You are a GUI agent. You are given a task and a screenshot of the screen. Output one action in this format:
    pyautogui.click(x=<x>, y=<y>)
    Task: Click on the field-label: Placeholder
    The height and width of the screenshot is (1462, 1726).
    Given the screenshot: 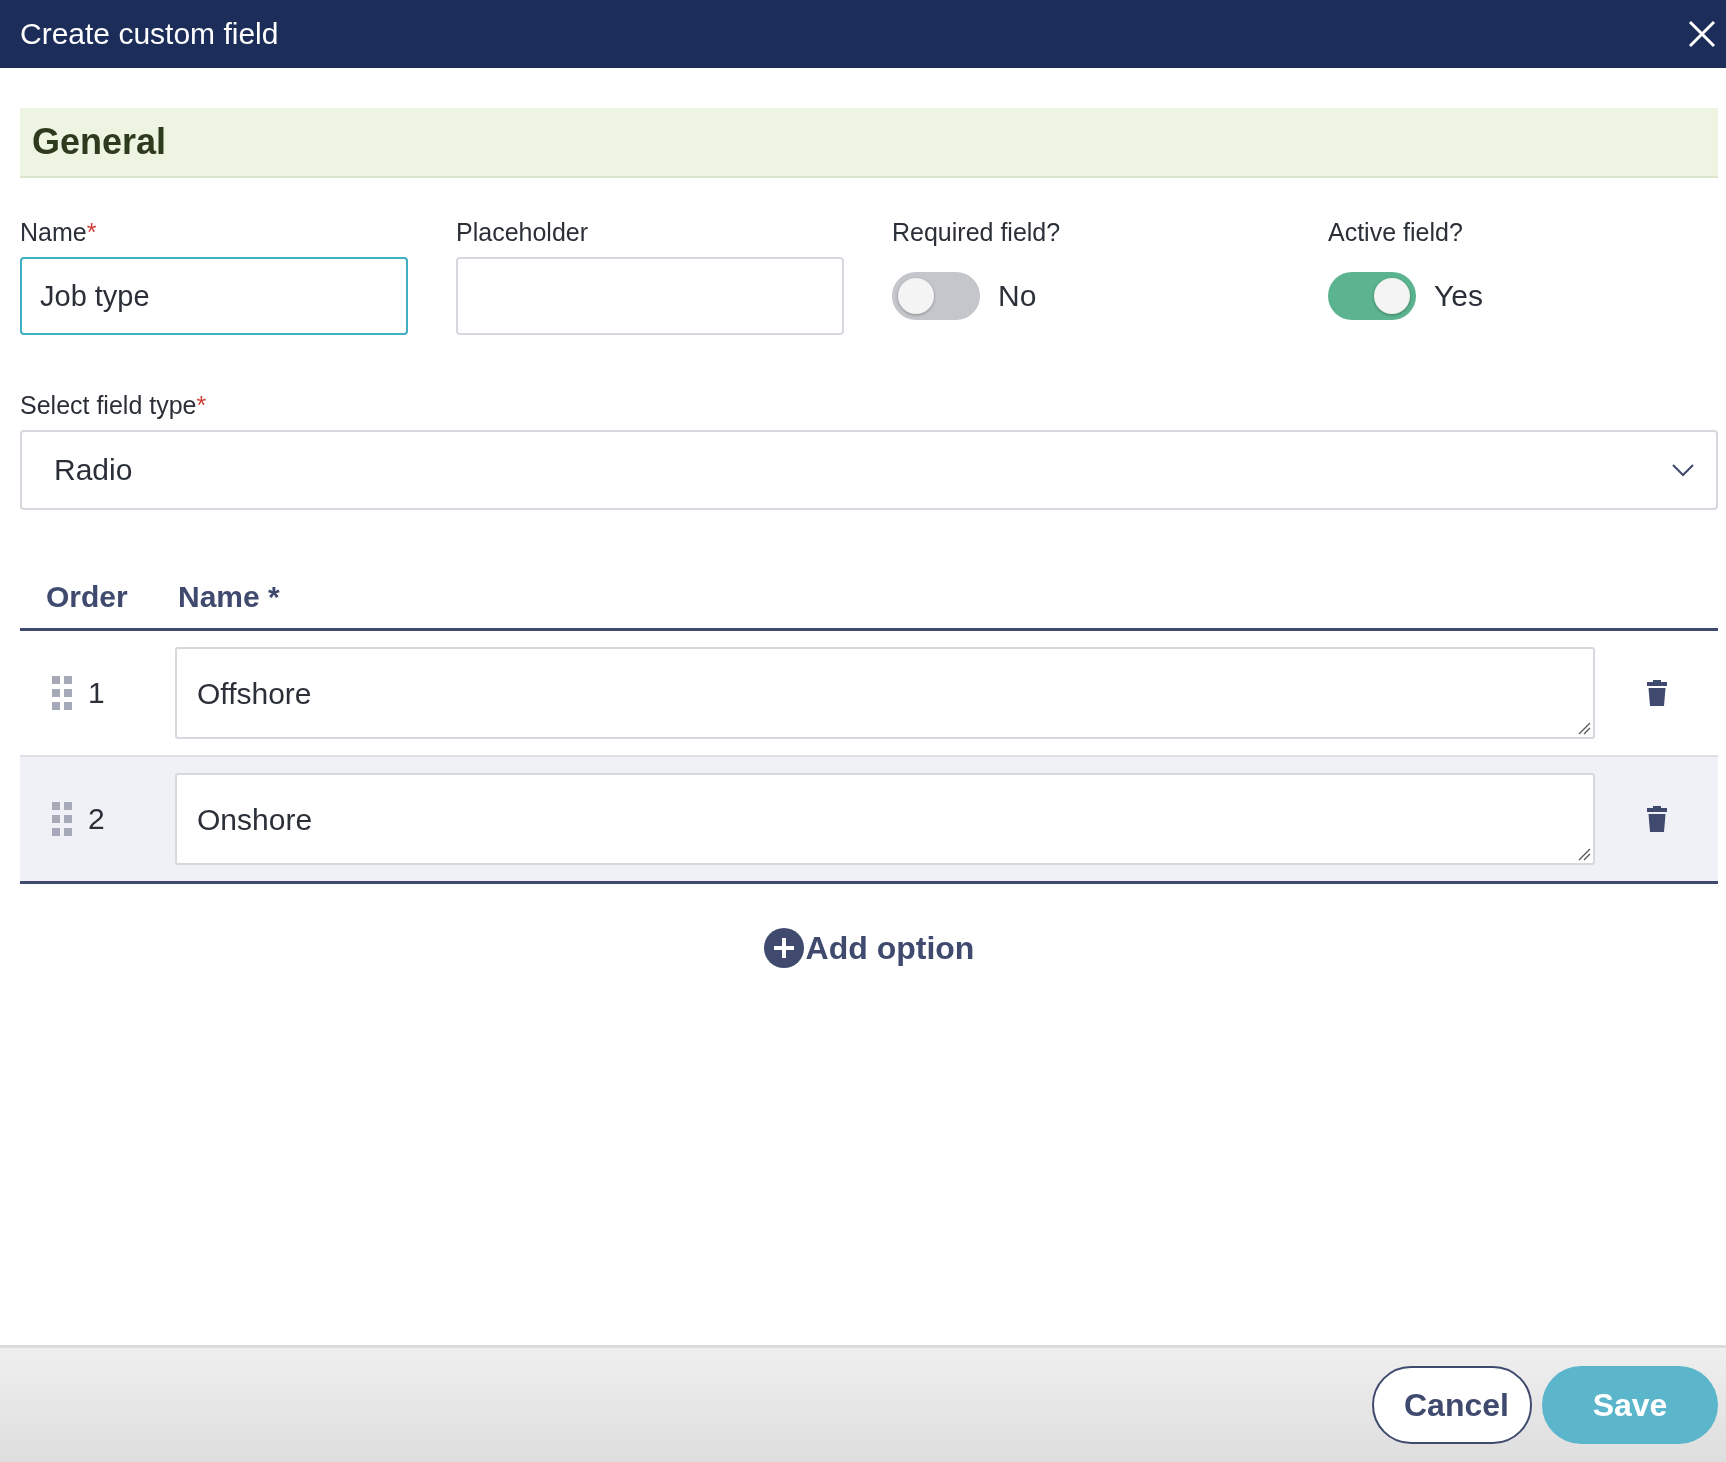 What is the action you would take?
    pyautogui.click(x=523, y=232)
    